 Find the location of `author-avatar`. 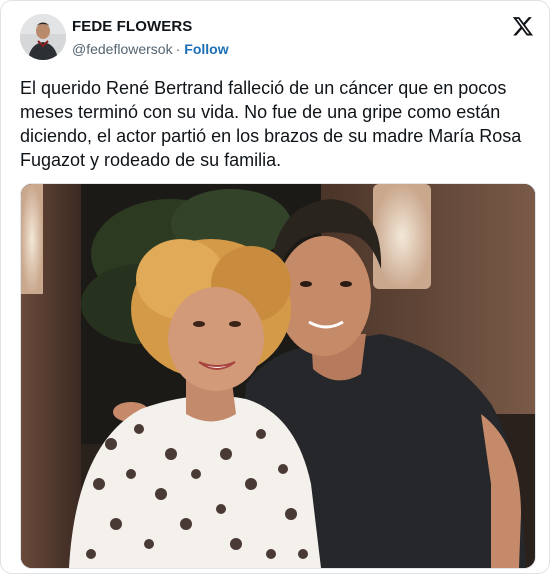

author-avatar is located at coordinates (43, 37).